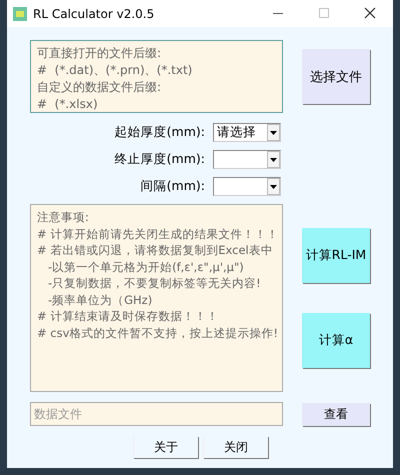  Describe the element at coordinates (235, 447) in the screenshot. I see `dialog-button: 关闭` at that location.